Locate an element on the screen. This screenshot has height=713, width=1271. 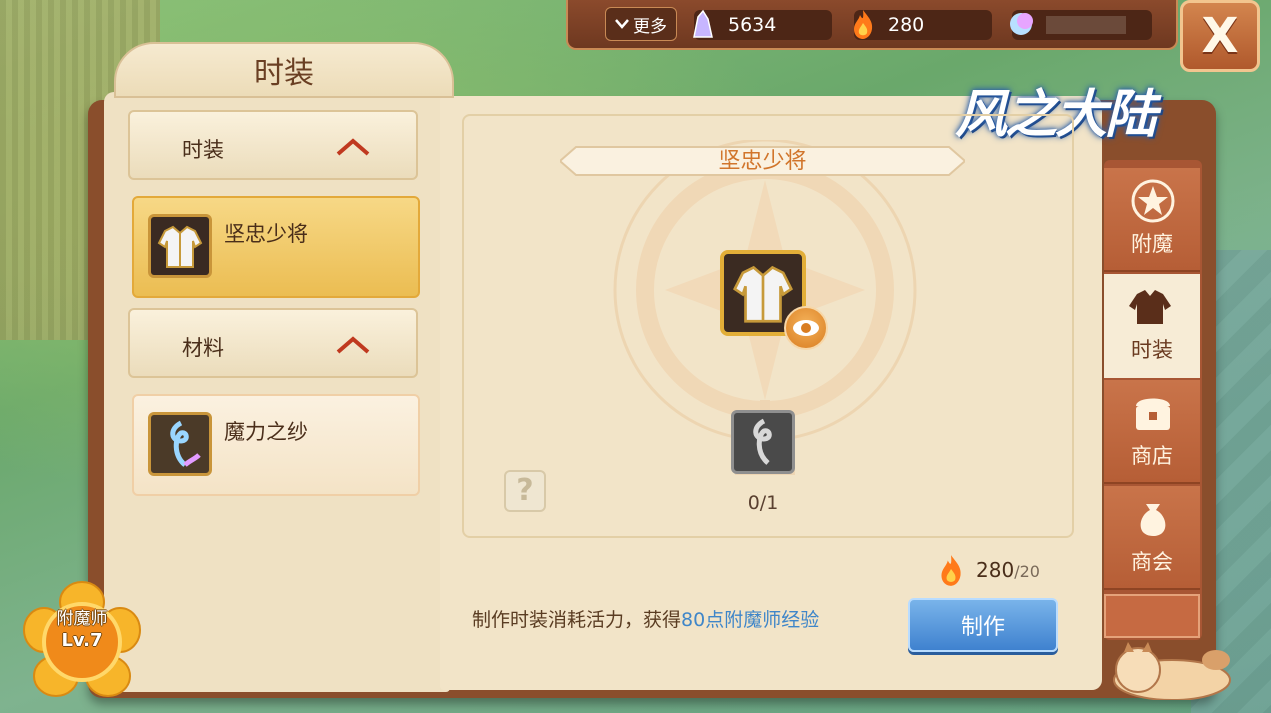
eye-icon is located at coordinates (806, 328).